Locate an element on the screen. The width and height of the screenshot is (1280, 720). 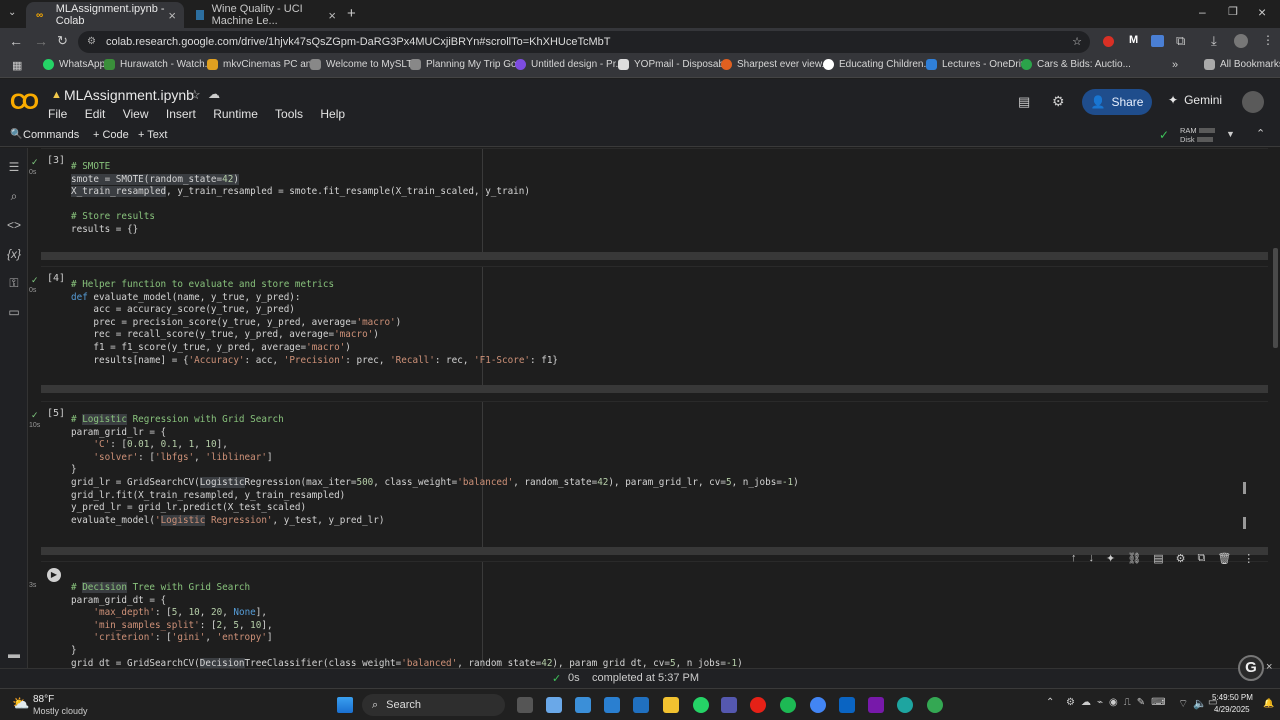
browser-menu-icon: ⋮ is located at coordinates (1268, 40).